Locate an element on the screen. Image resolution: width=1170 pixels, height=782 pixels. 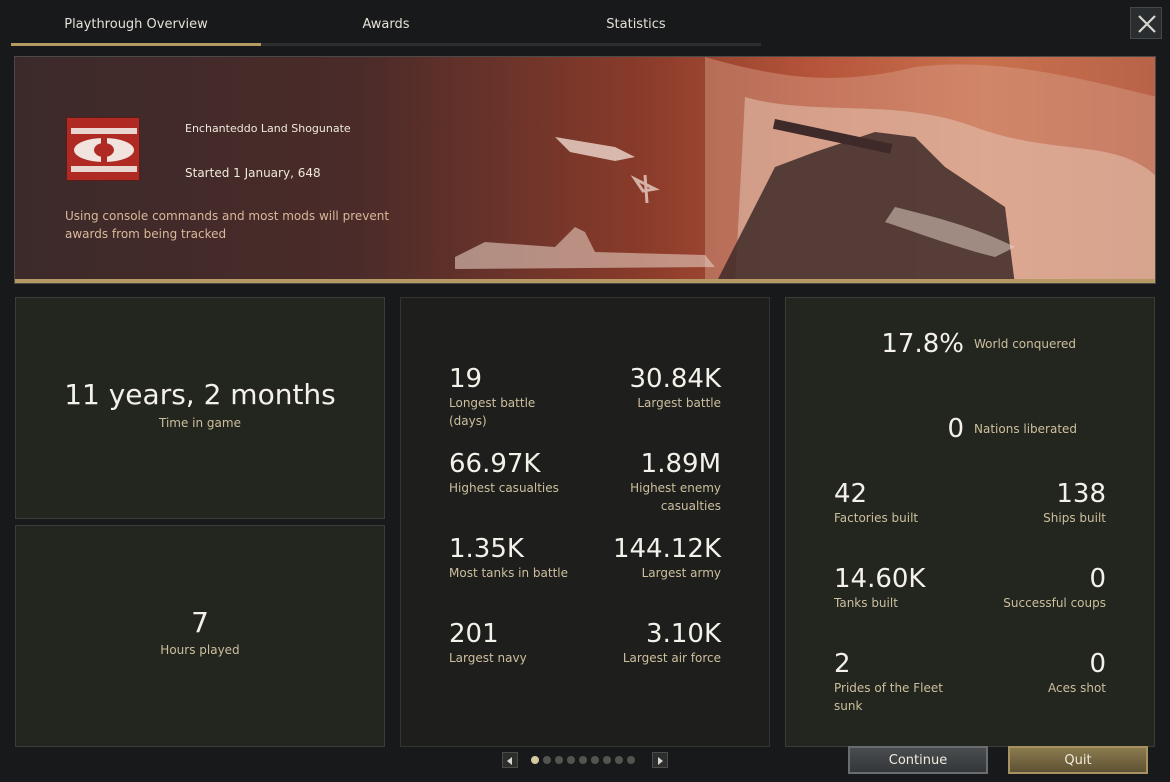
prev-page-button is located at coordinates (510, 760).